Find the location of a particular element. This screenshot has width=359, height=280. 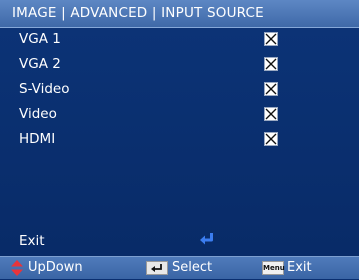

footer-exit-label: Exit is located at coordinates (299, 267).